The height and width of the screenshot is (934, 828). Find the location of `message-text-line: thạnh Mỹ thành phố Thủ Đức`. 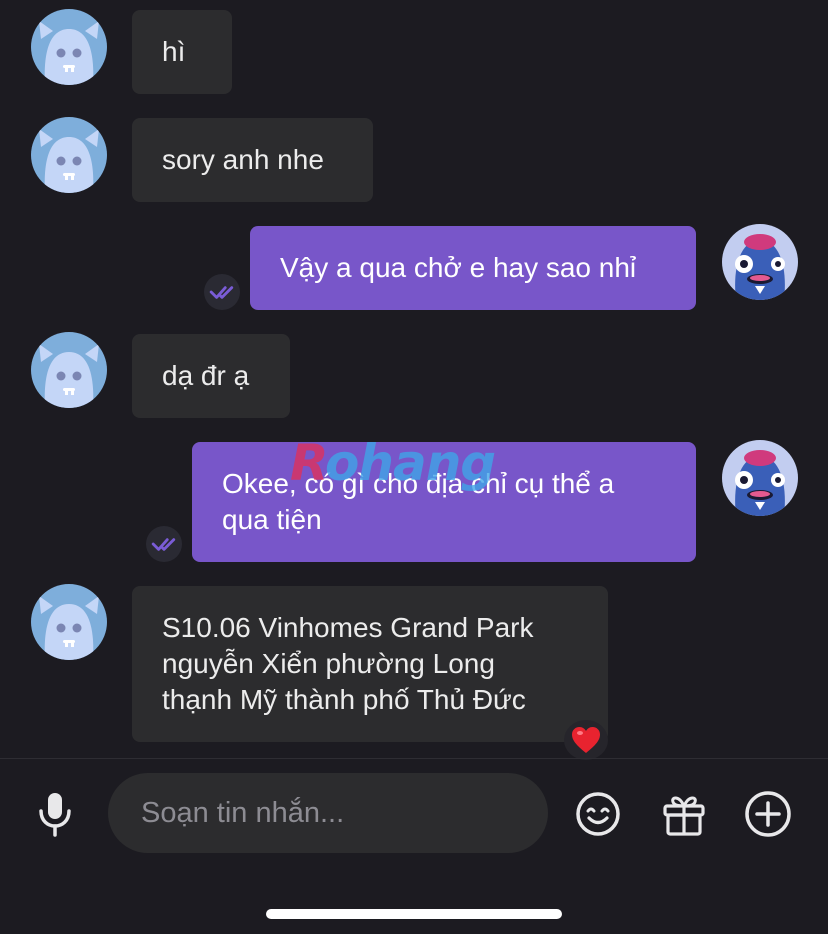

message-text-line: thạnh Mỹ thành phố Thủ Đức is located at coordinates (344, 699).